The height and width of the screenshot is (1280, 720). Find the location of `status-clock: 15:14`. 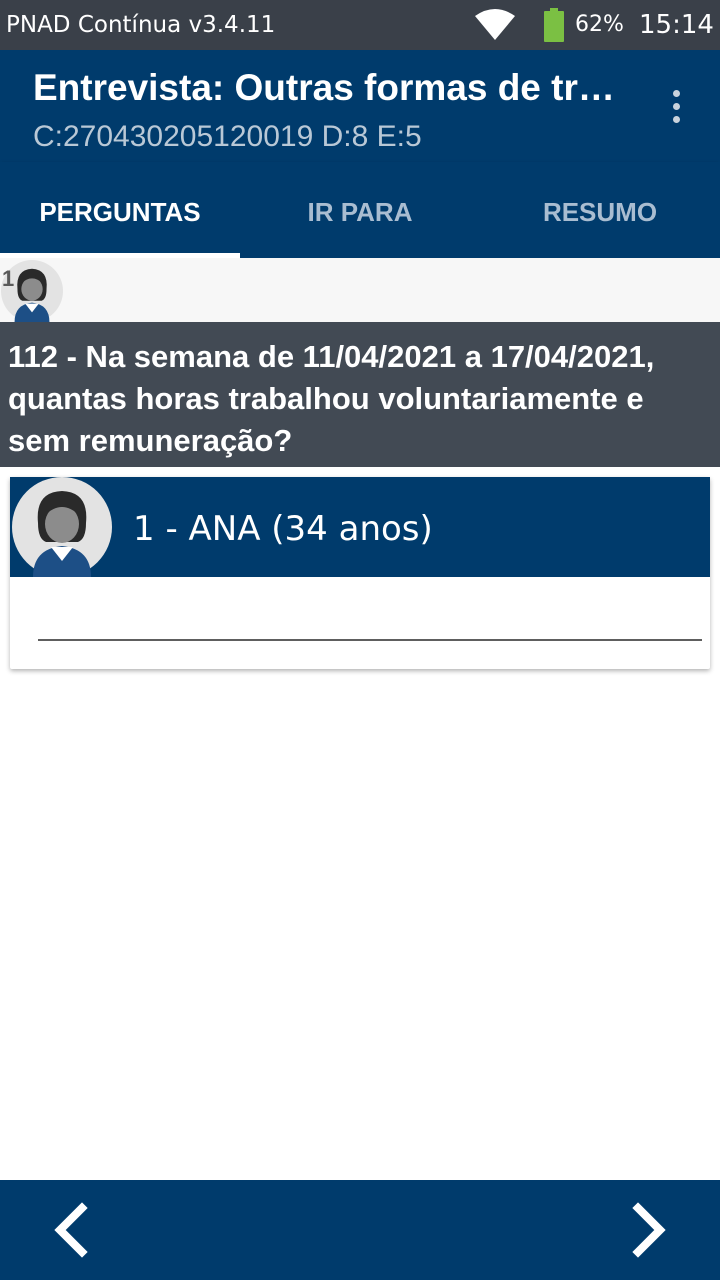

status-clock: 15:14 is located at coordinates (676, 25).